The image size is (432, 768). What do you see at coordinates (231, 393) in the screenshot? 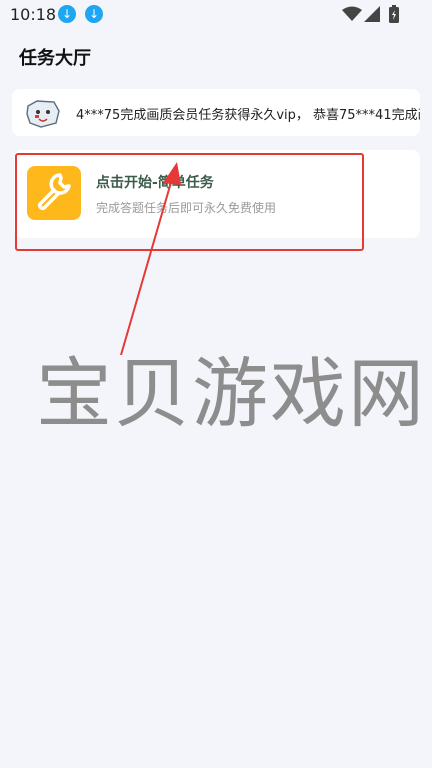
I see `watermark: 宝贝游戏网` at bounding box center [231, 393].